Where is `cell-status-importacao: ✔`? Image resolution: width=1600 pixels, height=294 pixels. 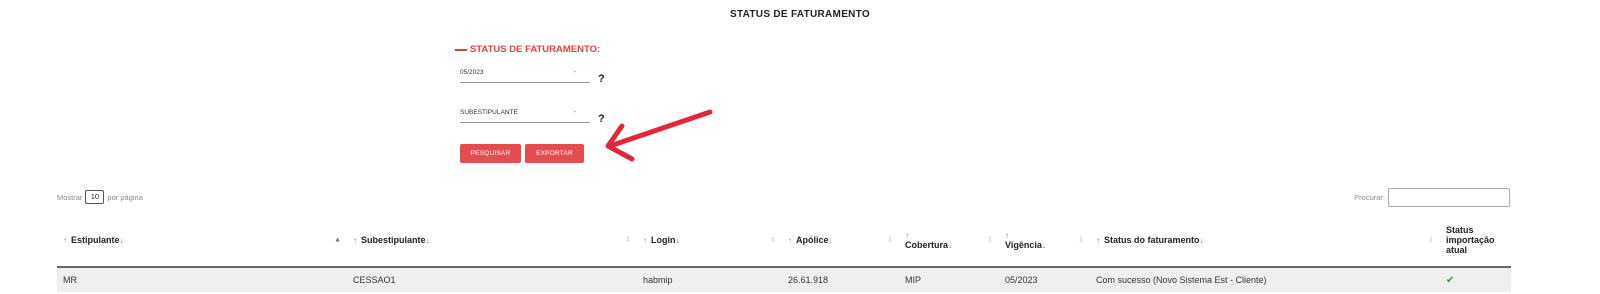 cell-status-importacao: ✔ is located at coordinates (1475, 279).